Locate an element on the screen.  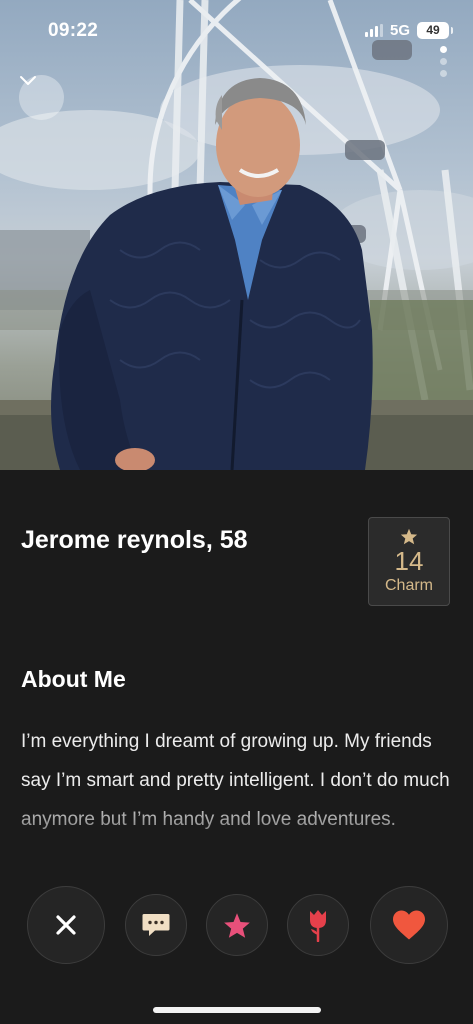
heart-icon is located at coordinates (409, 925).